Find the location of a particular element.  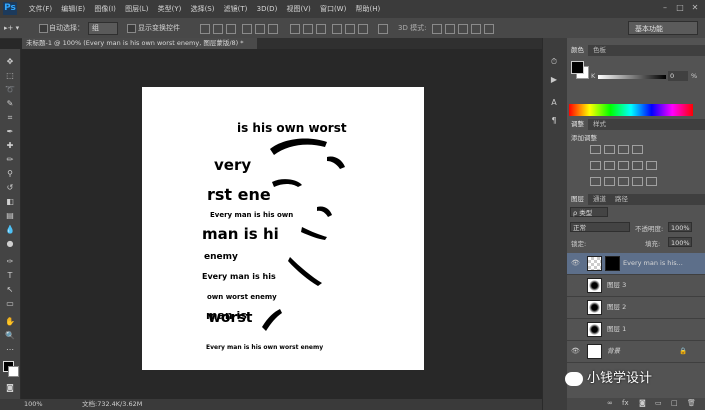

layer-mask-thumbnail is located at coordinates (612, 263).